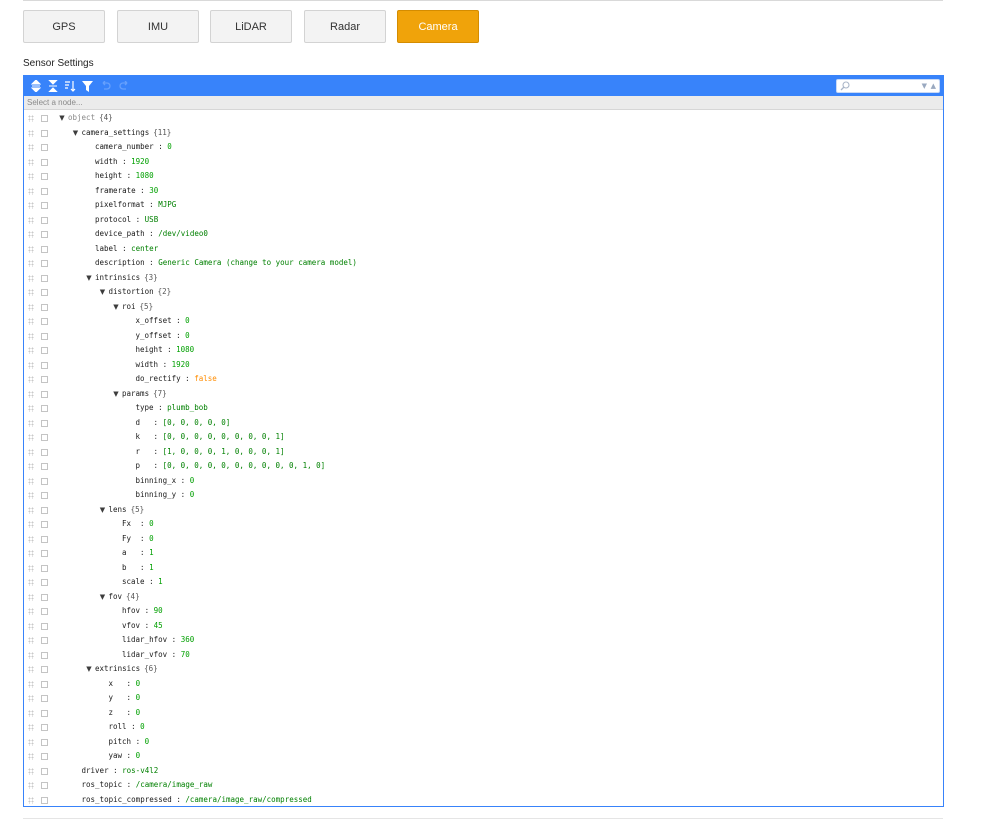 The height and width of the screenshot is (824, 982). I want to click on tree-node-field: params {7}, so click(144, 394).